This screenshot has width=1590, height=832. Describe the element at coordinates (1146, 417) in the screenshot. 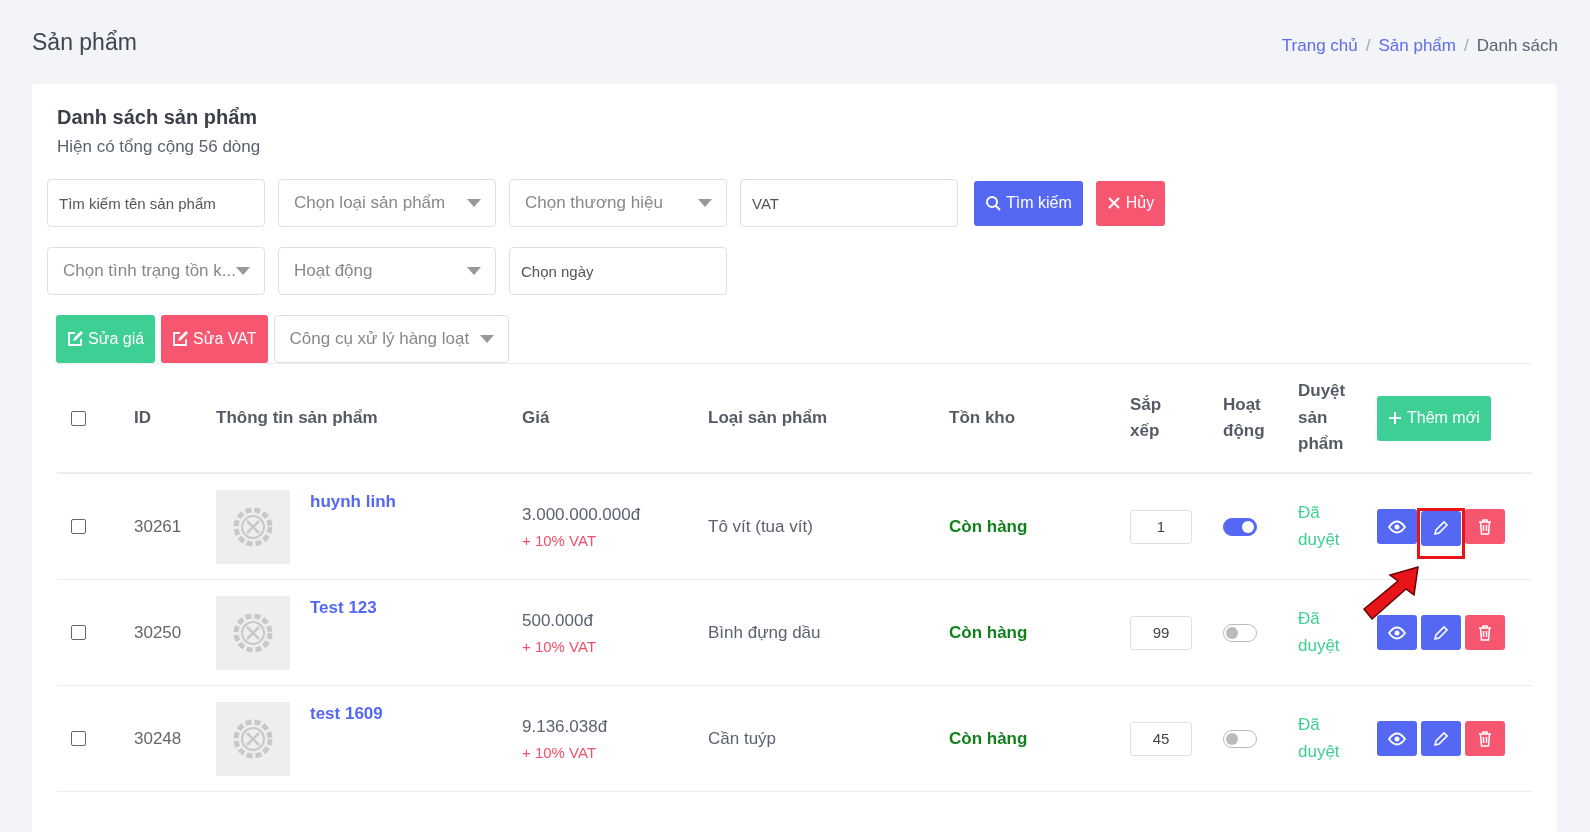

I see `column-header: Sắp xếp` at that location.